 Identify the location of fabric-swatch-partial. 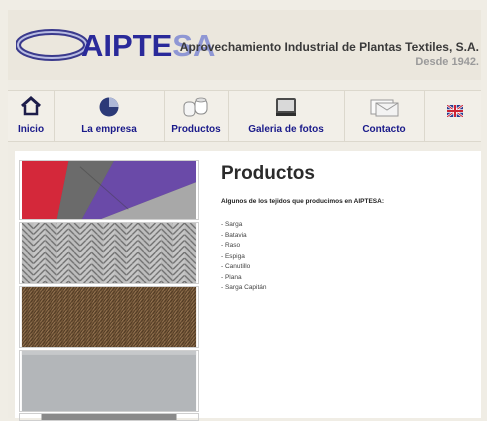
(109, 417).